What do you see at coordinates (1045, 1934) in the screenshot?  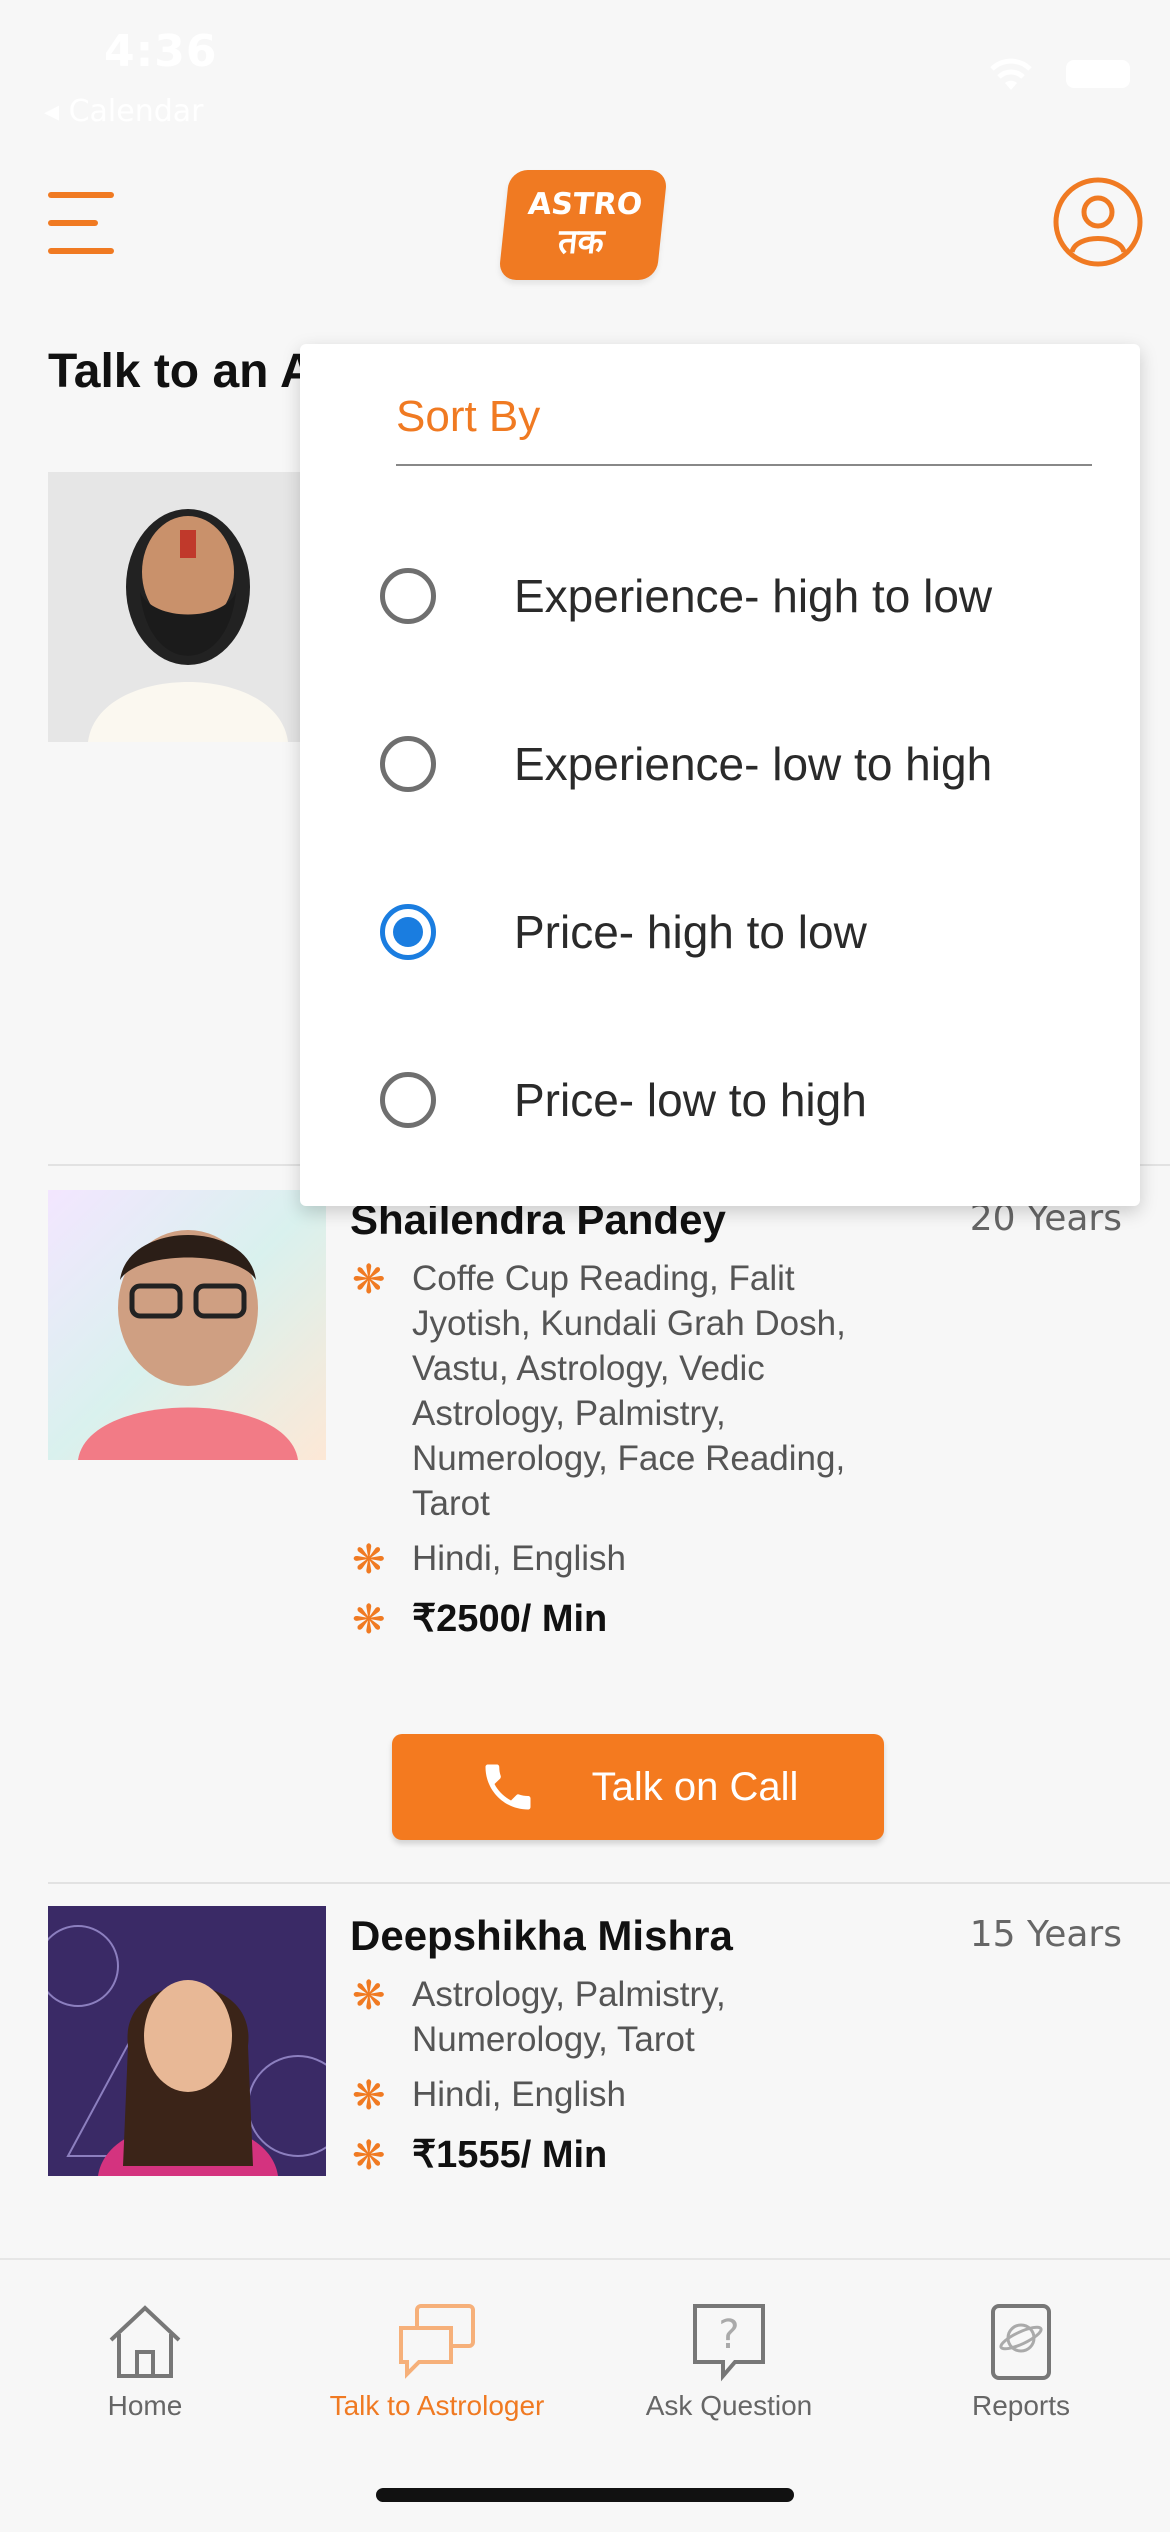 I see `astrologer-experience: 15 Years` at bounding box center [1045, 1934].